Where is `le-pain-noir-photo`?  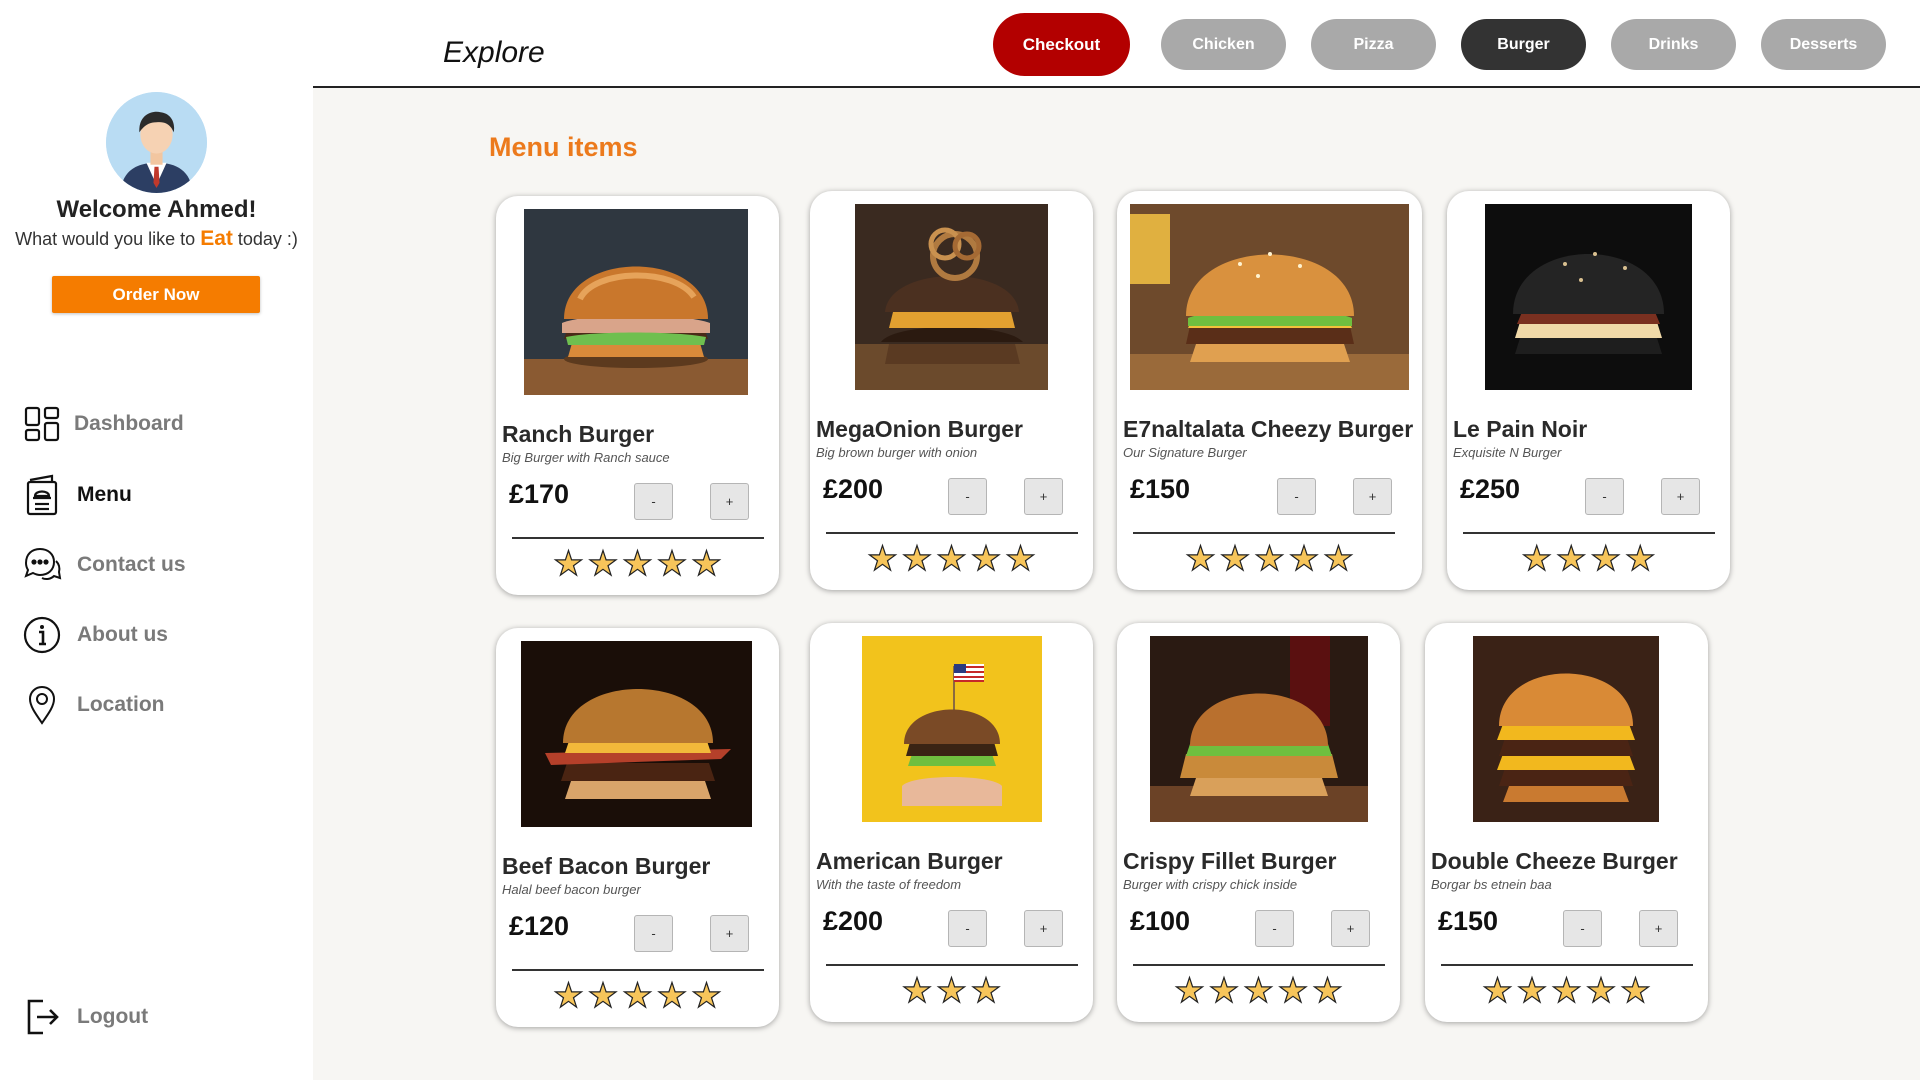 le-pain-noir-photo is located at coordinates (1588, 297).